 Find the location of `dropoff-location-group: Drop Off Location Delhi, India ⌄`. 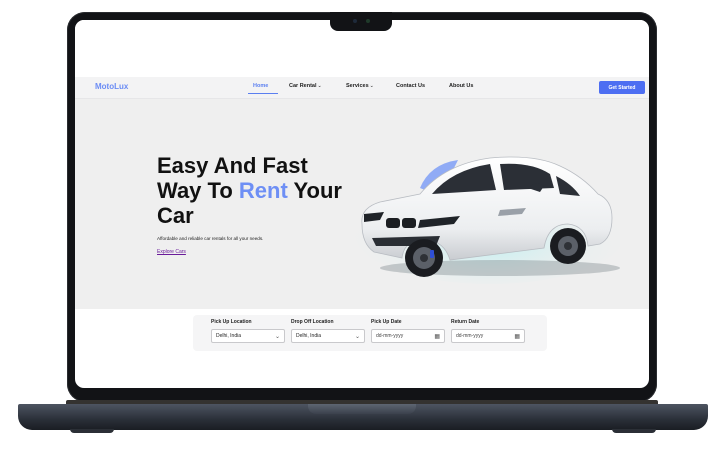

dropoff-location-group: Drop Off Location Delhi, India ⌄ is located at coordinates (328, 331).